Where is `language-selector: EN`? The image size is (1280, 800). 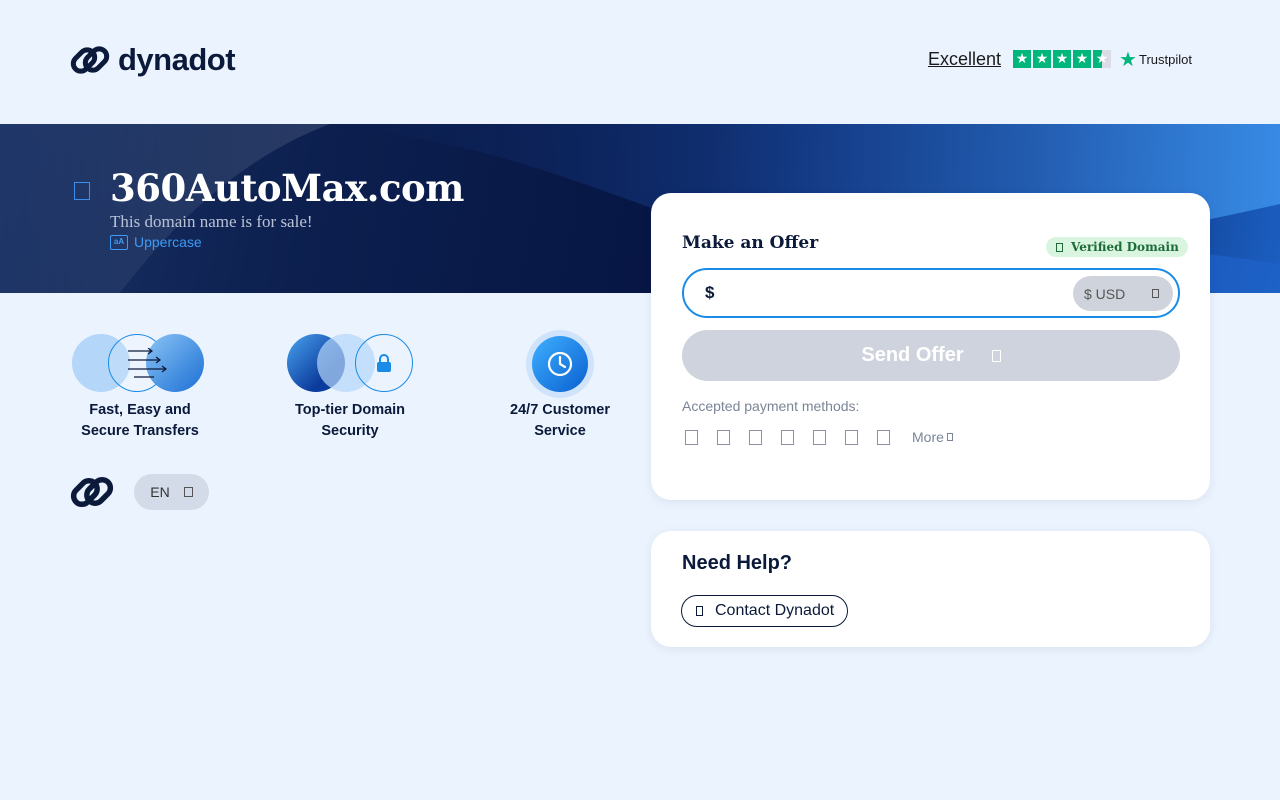
language-selector: EN is located at coordinates (171, 492).